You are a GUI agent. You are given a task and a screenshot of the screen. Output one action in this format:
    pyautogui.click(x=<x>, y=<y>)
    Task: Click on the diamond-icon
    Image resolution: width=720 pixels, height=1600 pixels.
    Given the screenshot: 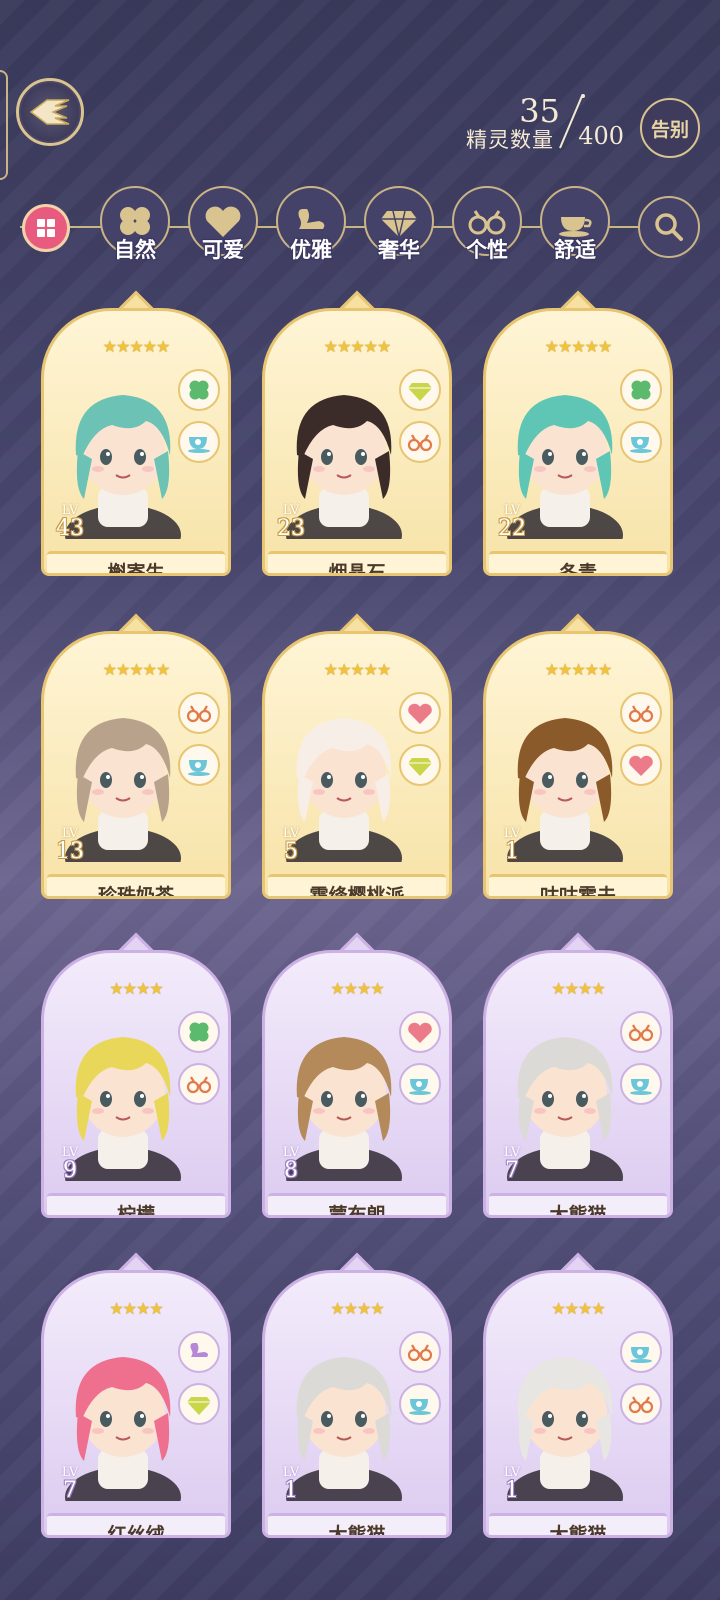 What is the action you would take?
    pyautogui.click(x=420, y=392)
    